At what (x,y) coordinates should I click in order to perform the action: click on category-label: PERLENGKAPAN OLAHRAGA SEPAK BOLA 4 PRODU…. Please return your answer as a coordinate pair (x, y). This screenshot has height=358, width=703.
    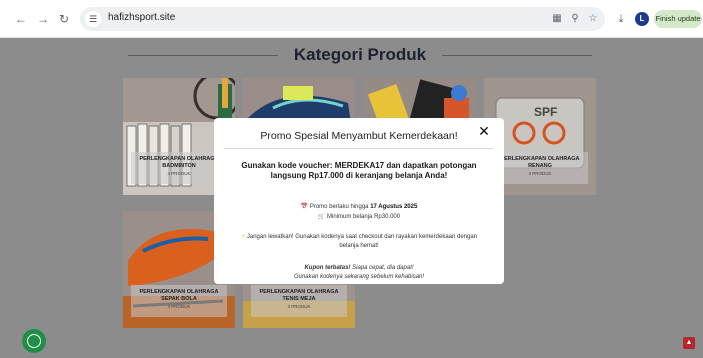
    Looking at the image, I should click on (179, 301).